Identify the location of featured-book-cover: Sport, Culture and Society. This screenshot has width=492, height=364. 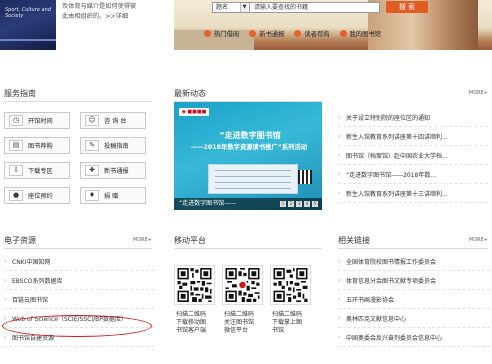
(28, 25).